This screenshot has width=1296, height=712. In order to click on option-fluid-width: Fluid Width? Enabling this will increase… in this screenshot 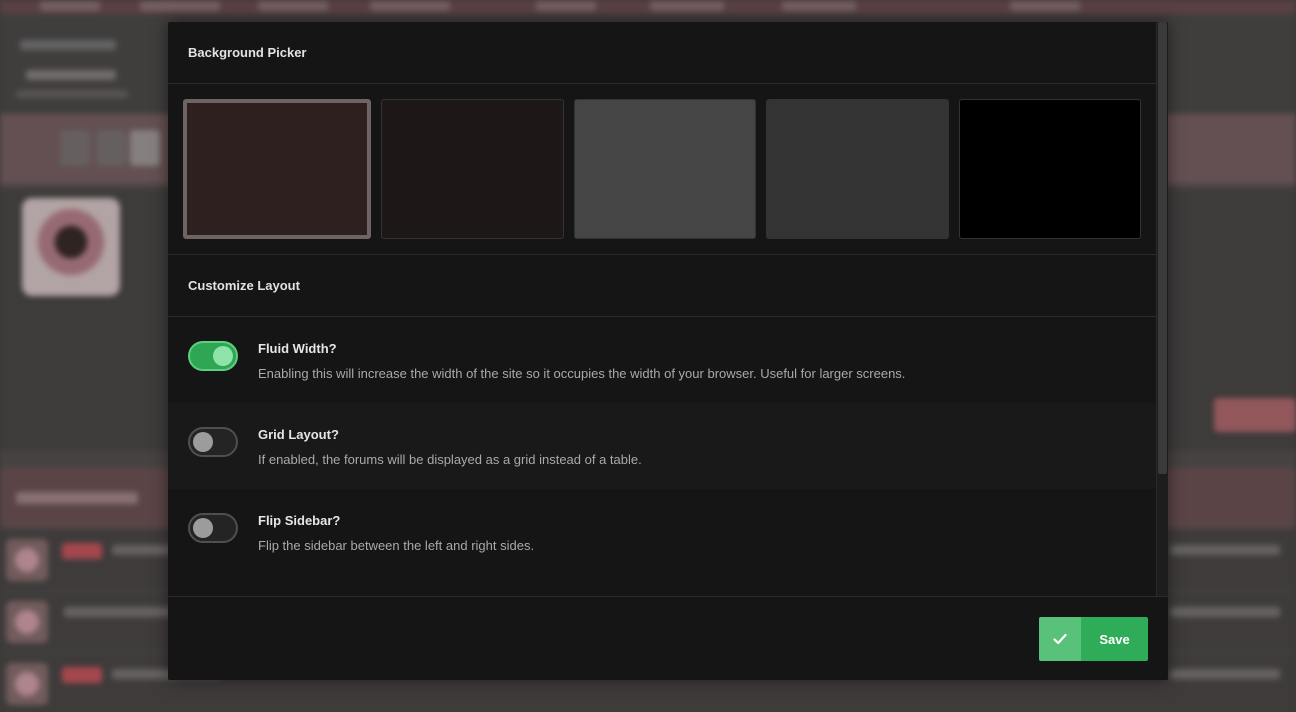, I will do `click(662, 360)`.